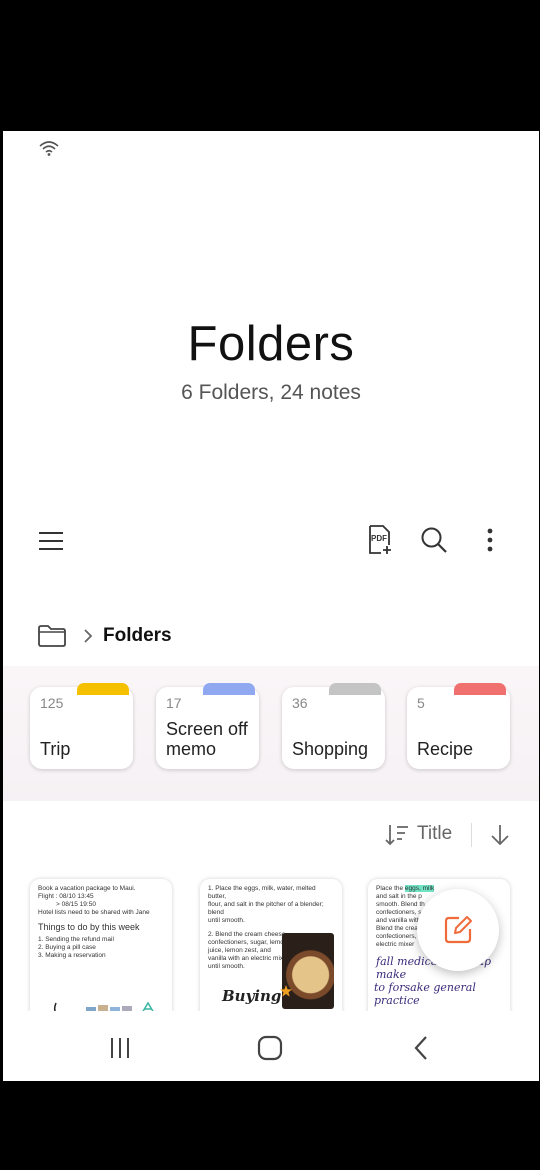 The height and width of the screenshot is (1170, 540). What do you see at coordinates (333, 726) in the screenshot?
I see `folder-card-shopping: 36 Shopping` at bounding box center [333, 726].